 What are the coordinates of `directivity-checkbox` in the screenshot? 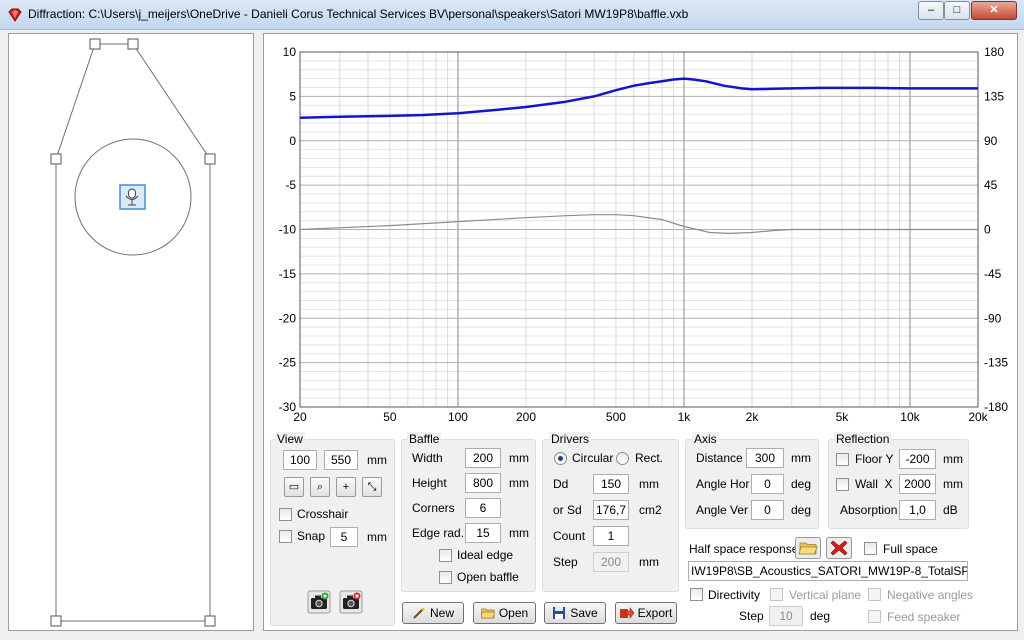 It's located at (696, 594).